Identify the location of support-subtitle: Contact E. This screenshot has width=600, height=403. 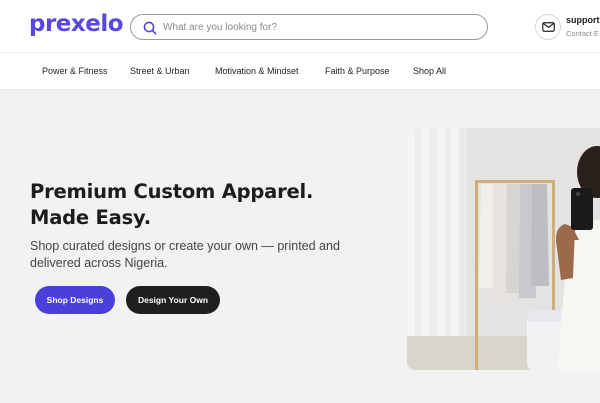
(582, 33).